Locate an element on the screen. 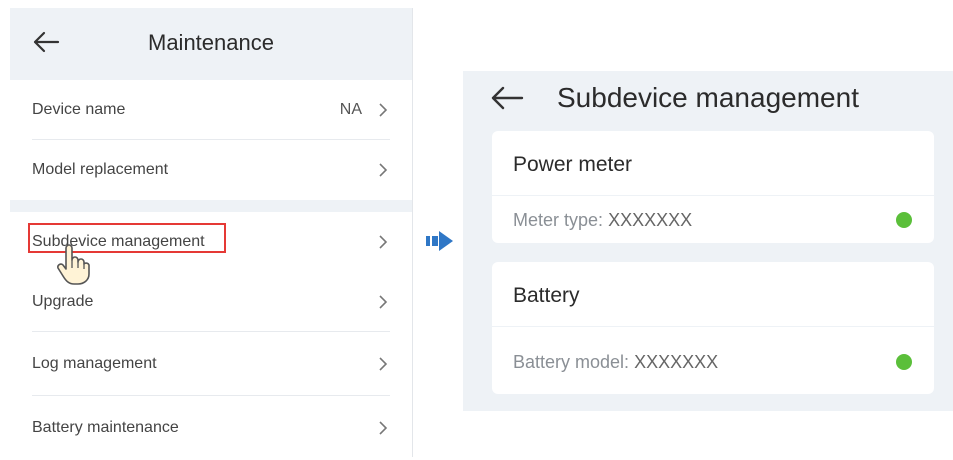 This screenshot has height=460, width=953. menu-item-model-replacement: Model replacement is located at coordinates (211, 170).